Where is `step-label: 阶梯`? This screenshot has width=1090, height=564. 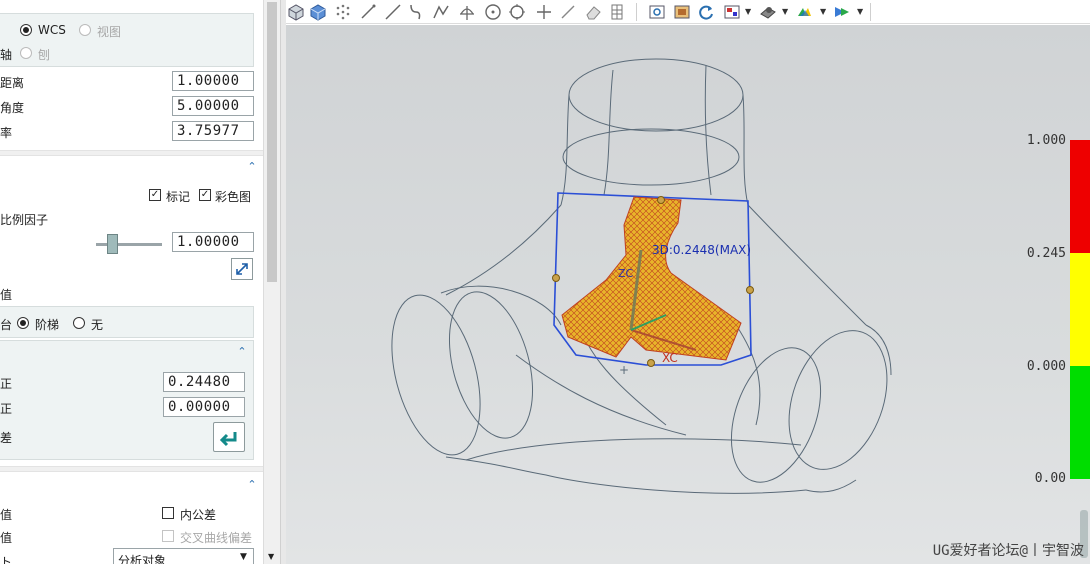 step-label: 阶梯 is located at coordinates (47, 325).